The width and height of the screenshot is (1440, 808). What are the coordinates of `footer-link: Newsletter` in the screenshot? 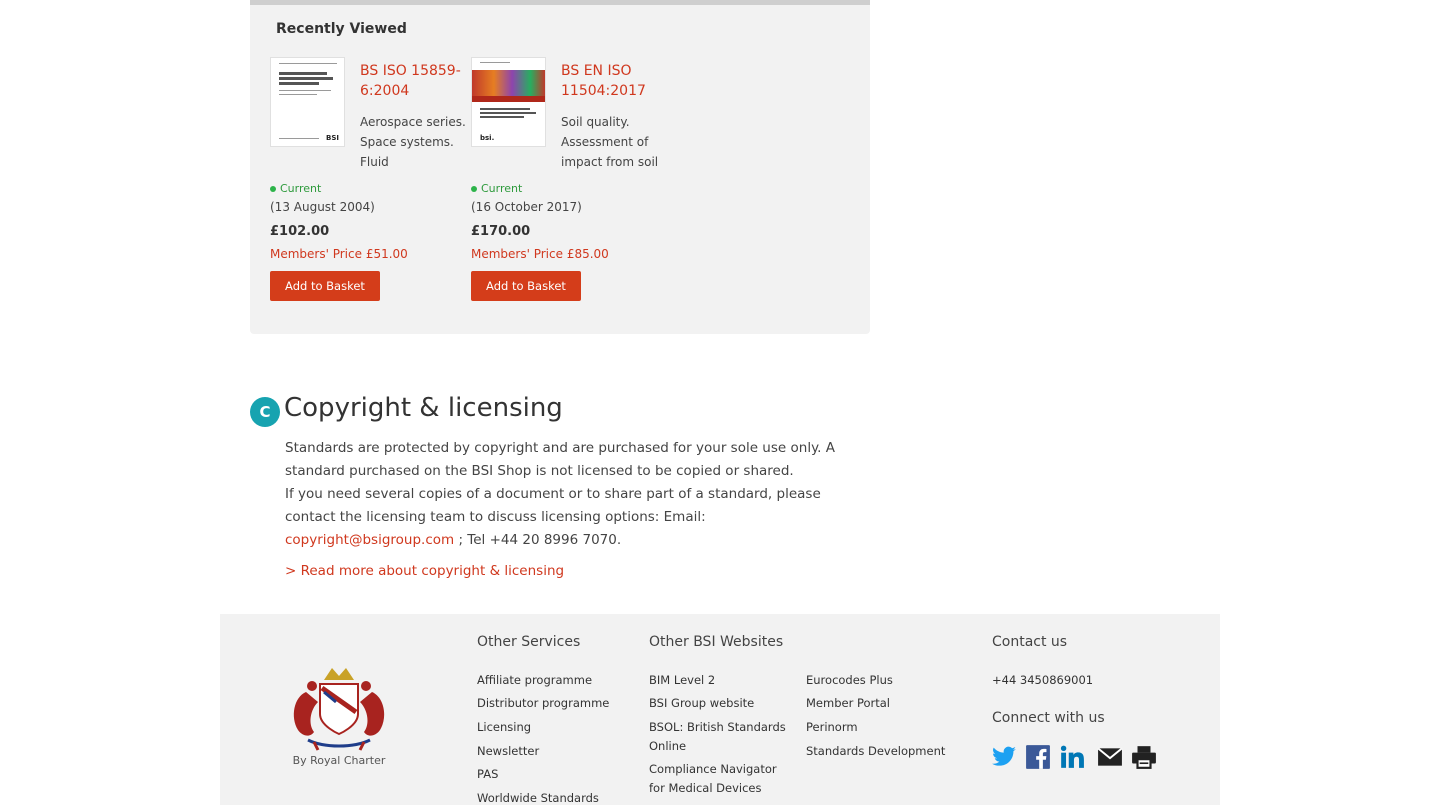 It's located at (508, 751).